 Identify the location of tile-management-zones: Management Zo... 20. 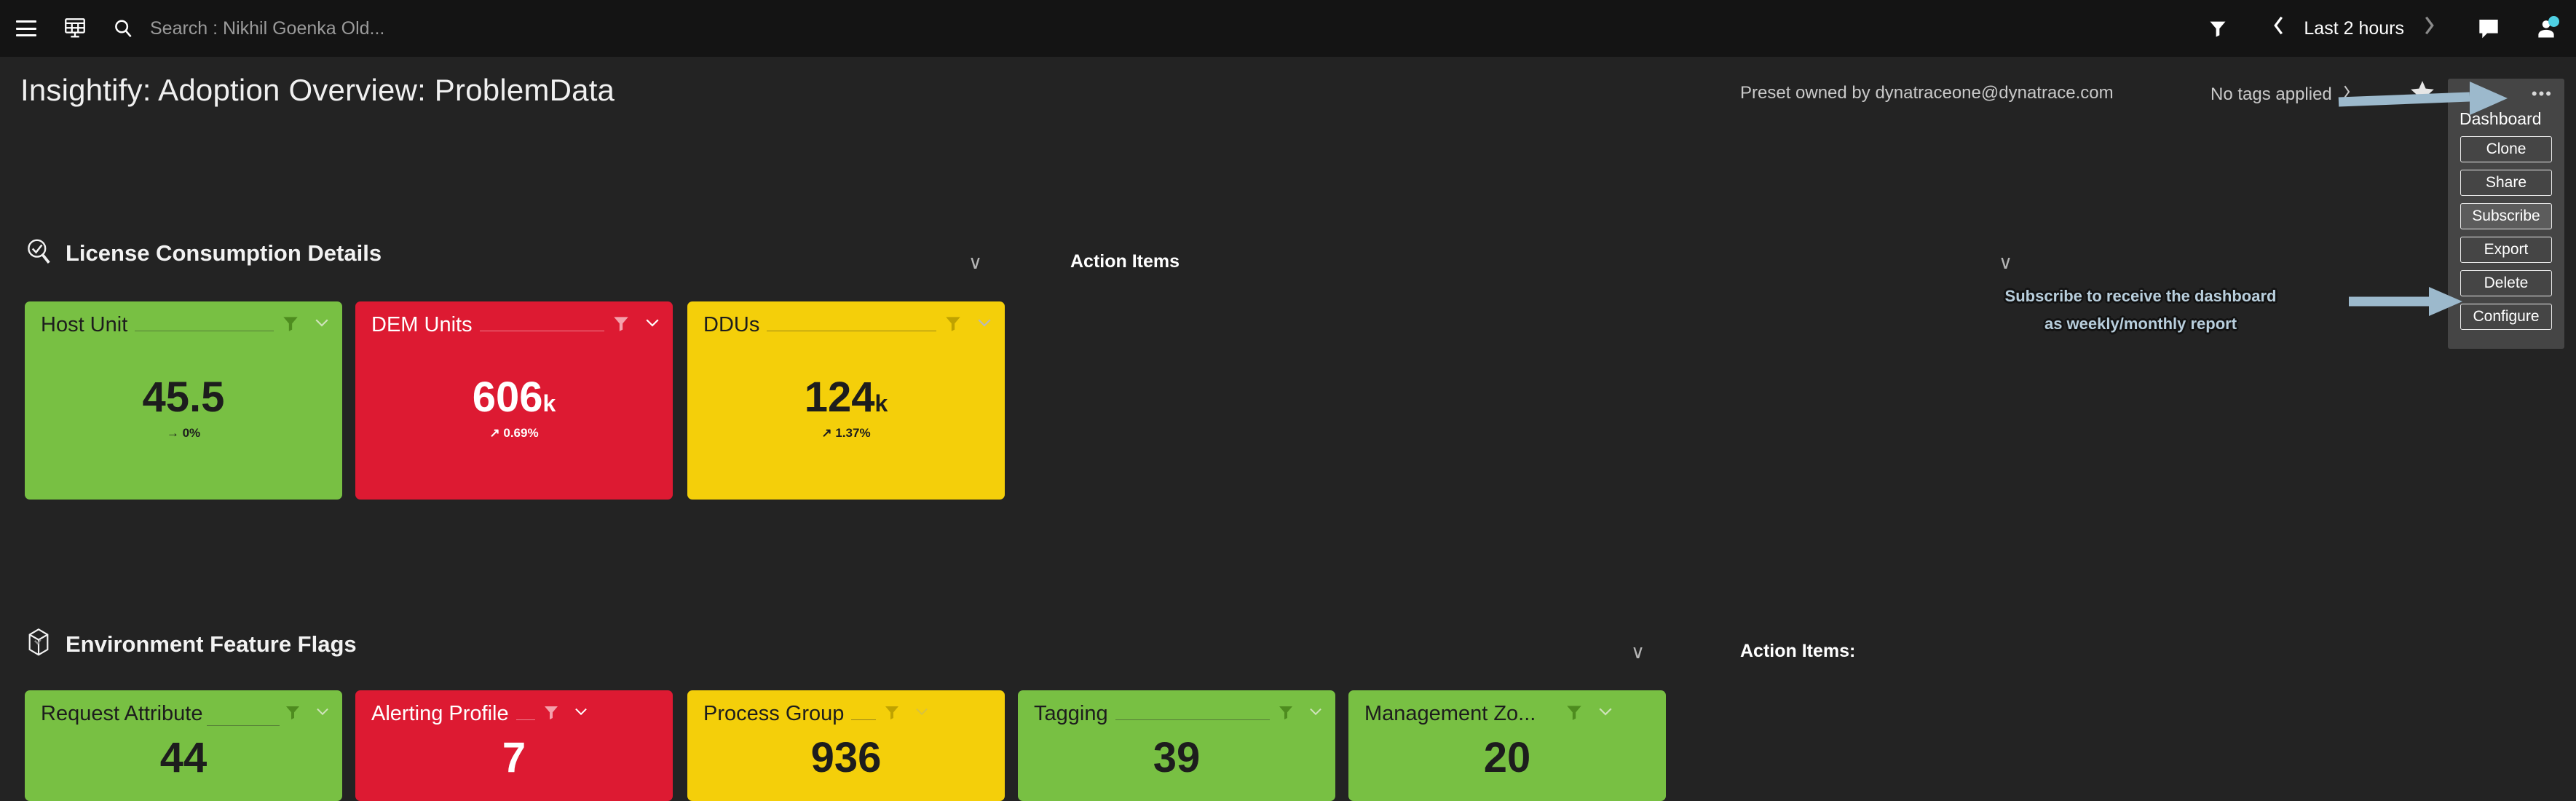
(1507, 745).